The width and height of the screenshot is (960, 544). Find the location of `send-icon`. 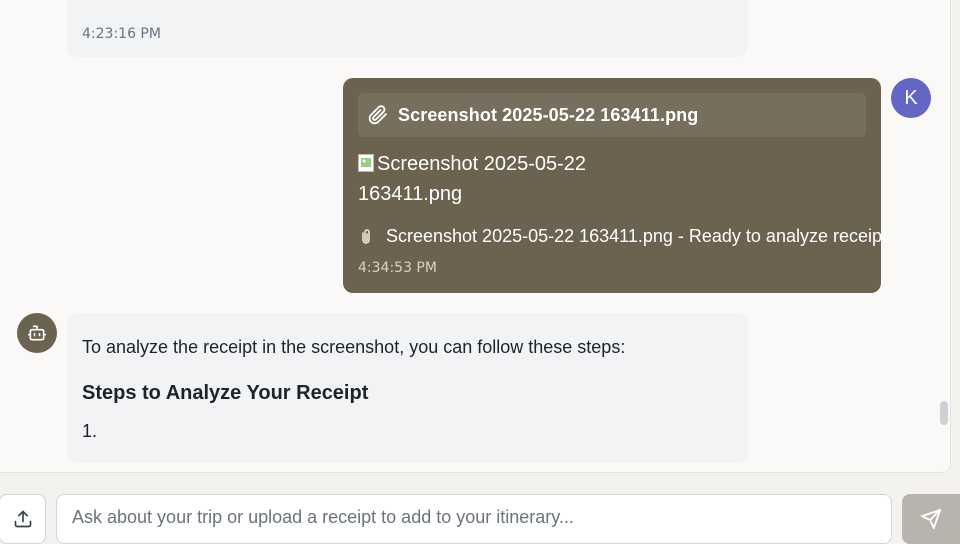

send-icon is located at coordinates (931, 519).